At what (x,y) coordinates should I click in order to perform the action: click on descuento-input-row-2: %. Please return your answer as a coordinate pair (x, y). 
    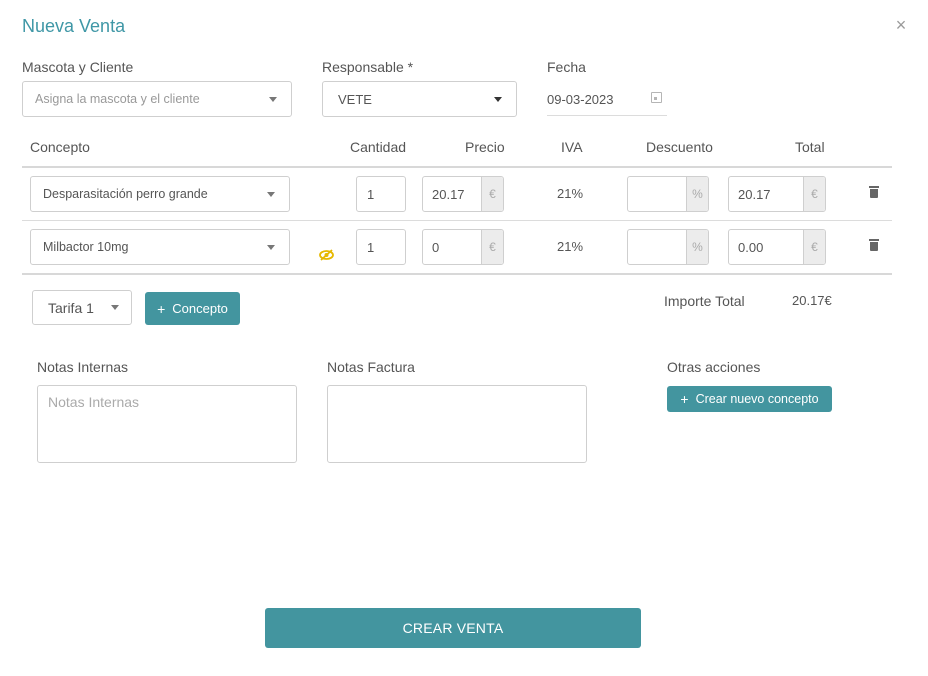
    Looking at the image, I should click on (668, 247).